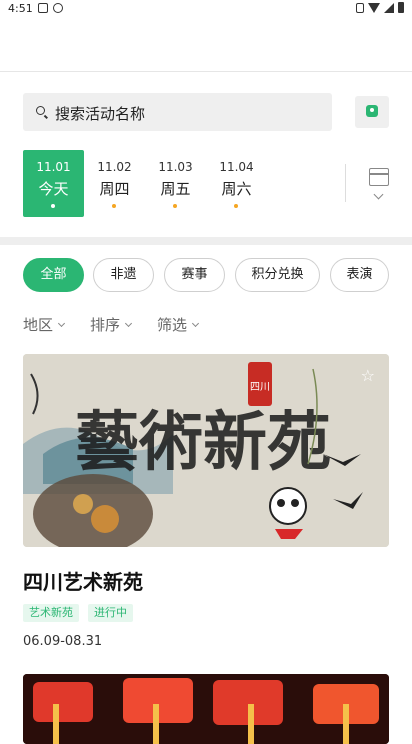 The width and height of the screenshot is (412, 744). I want to click on filter-label: 地区, so click(38, 325).